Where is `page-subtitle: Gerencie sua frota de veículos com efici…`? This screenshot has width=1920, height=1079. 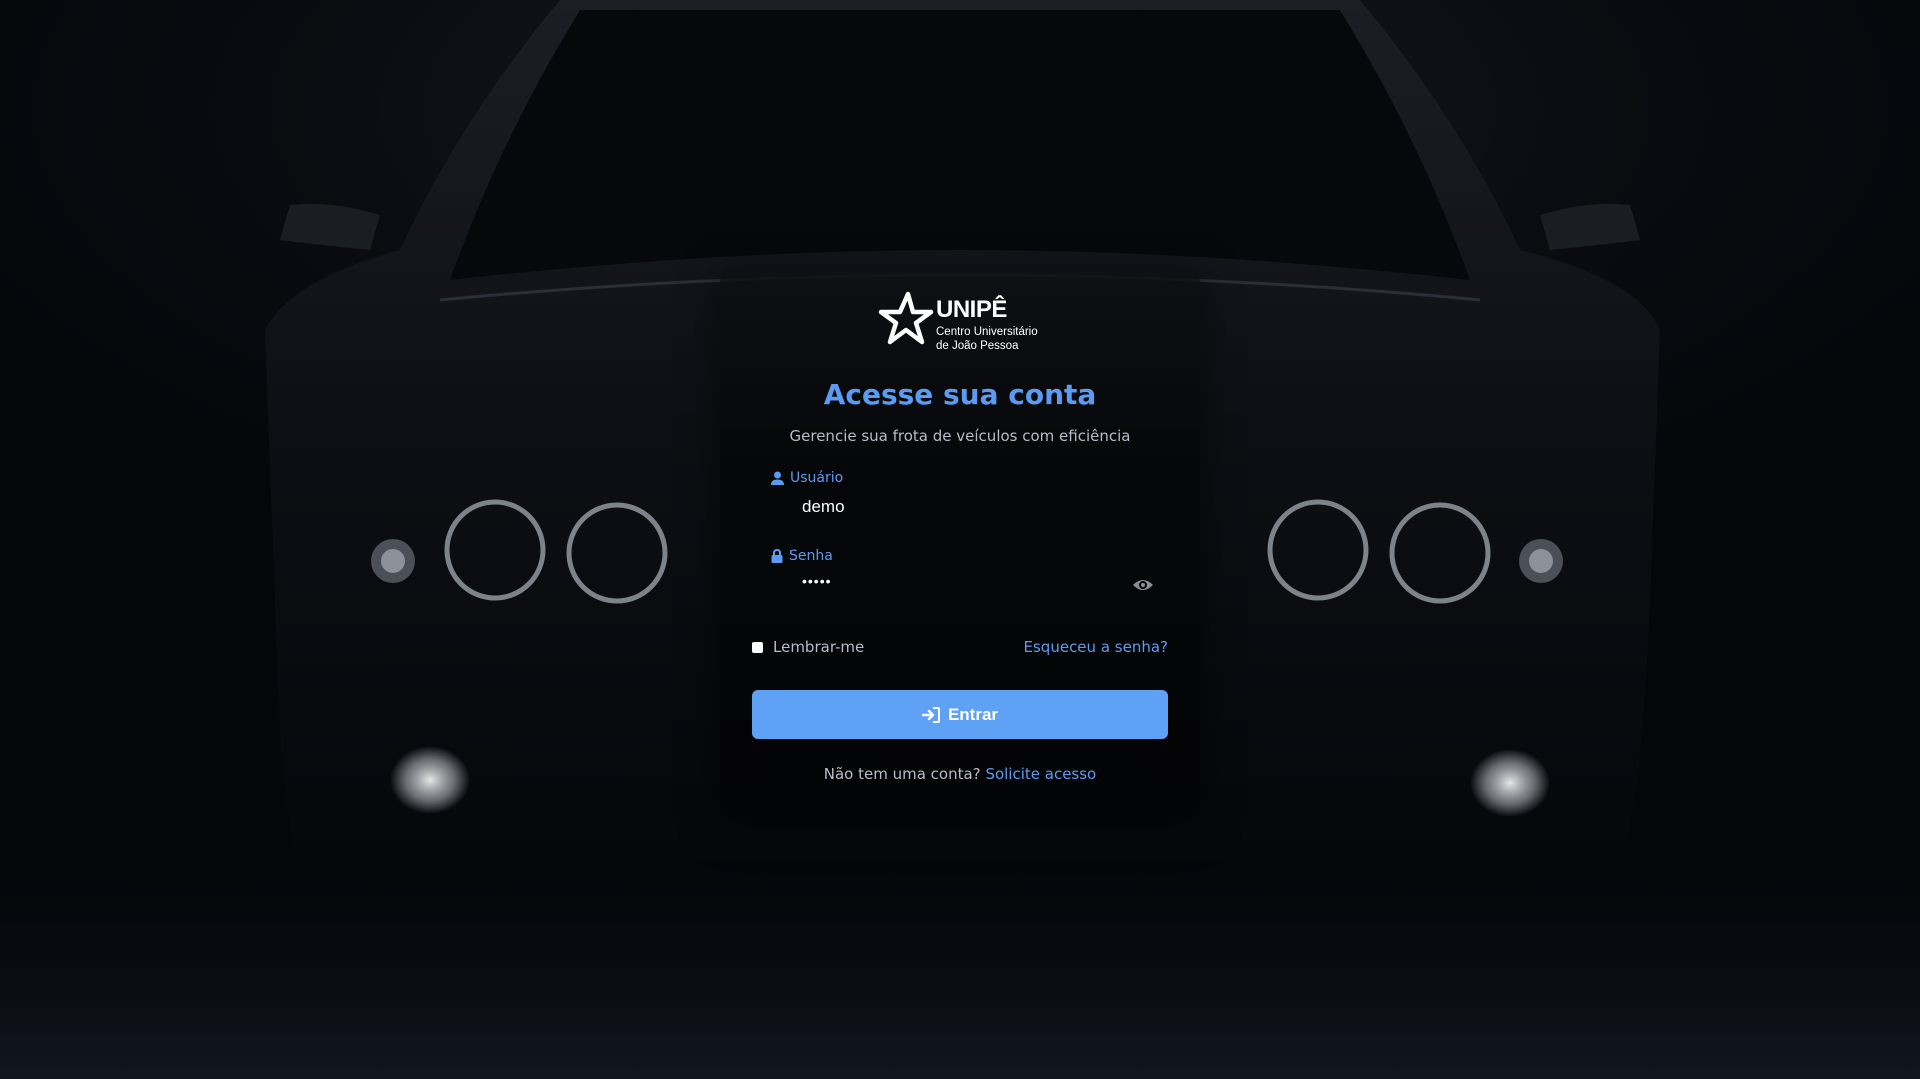 page-subtitle: Gerencie sua frota de veículos com efici… is located at coordinates (960, 436).